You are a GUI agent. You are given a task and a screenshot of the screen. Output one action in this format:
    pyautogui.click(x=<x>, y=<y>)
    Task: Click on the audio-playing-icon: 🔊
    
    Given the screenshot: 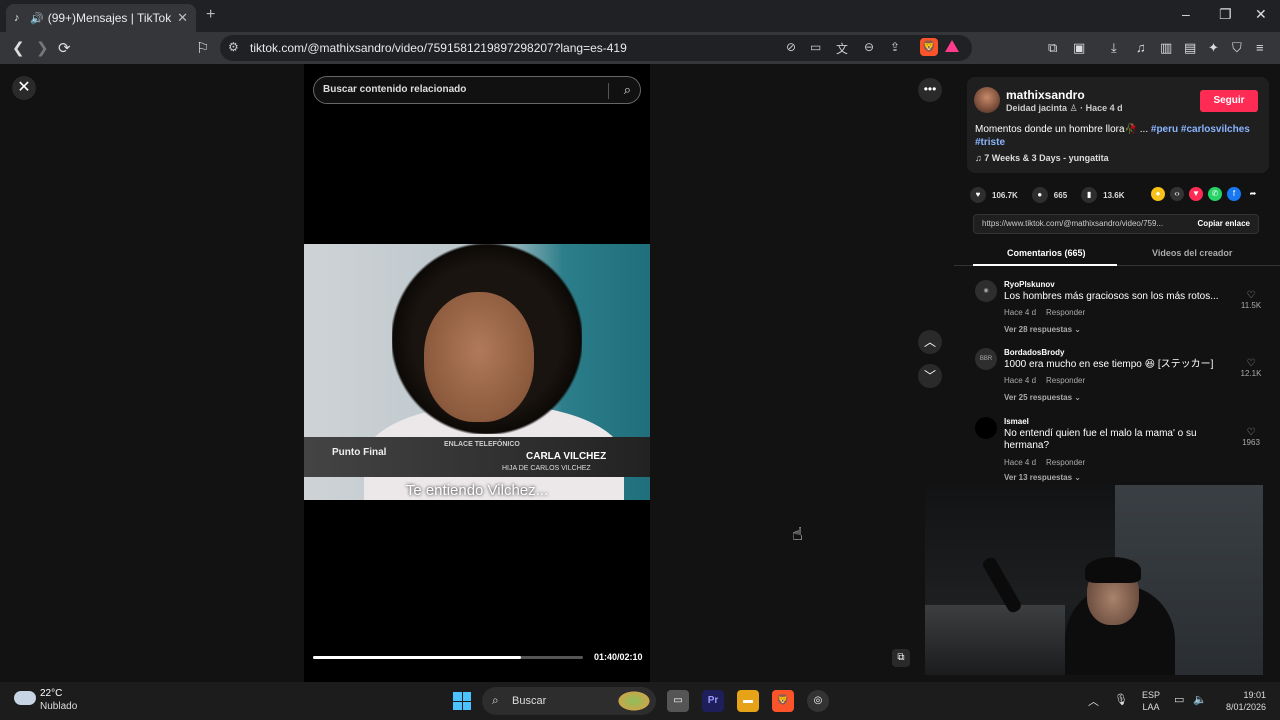 What is the action you would take?
    pyautogui.click(x=37, y=18)
    